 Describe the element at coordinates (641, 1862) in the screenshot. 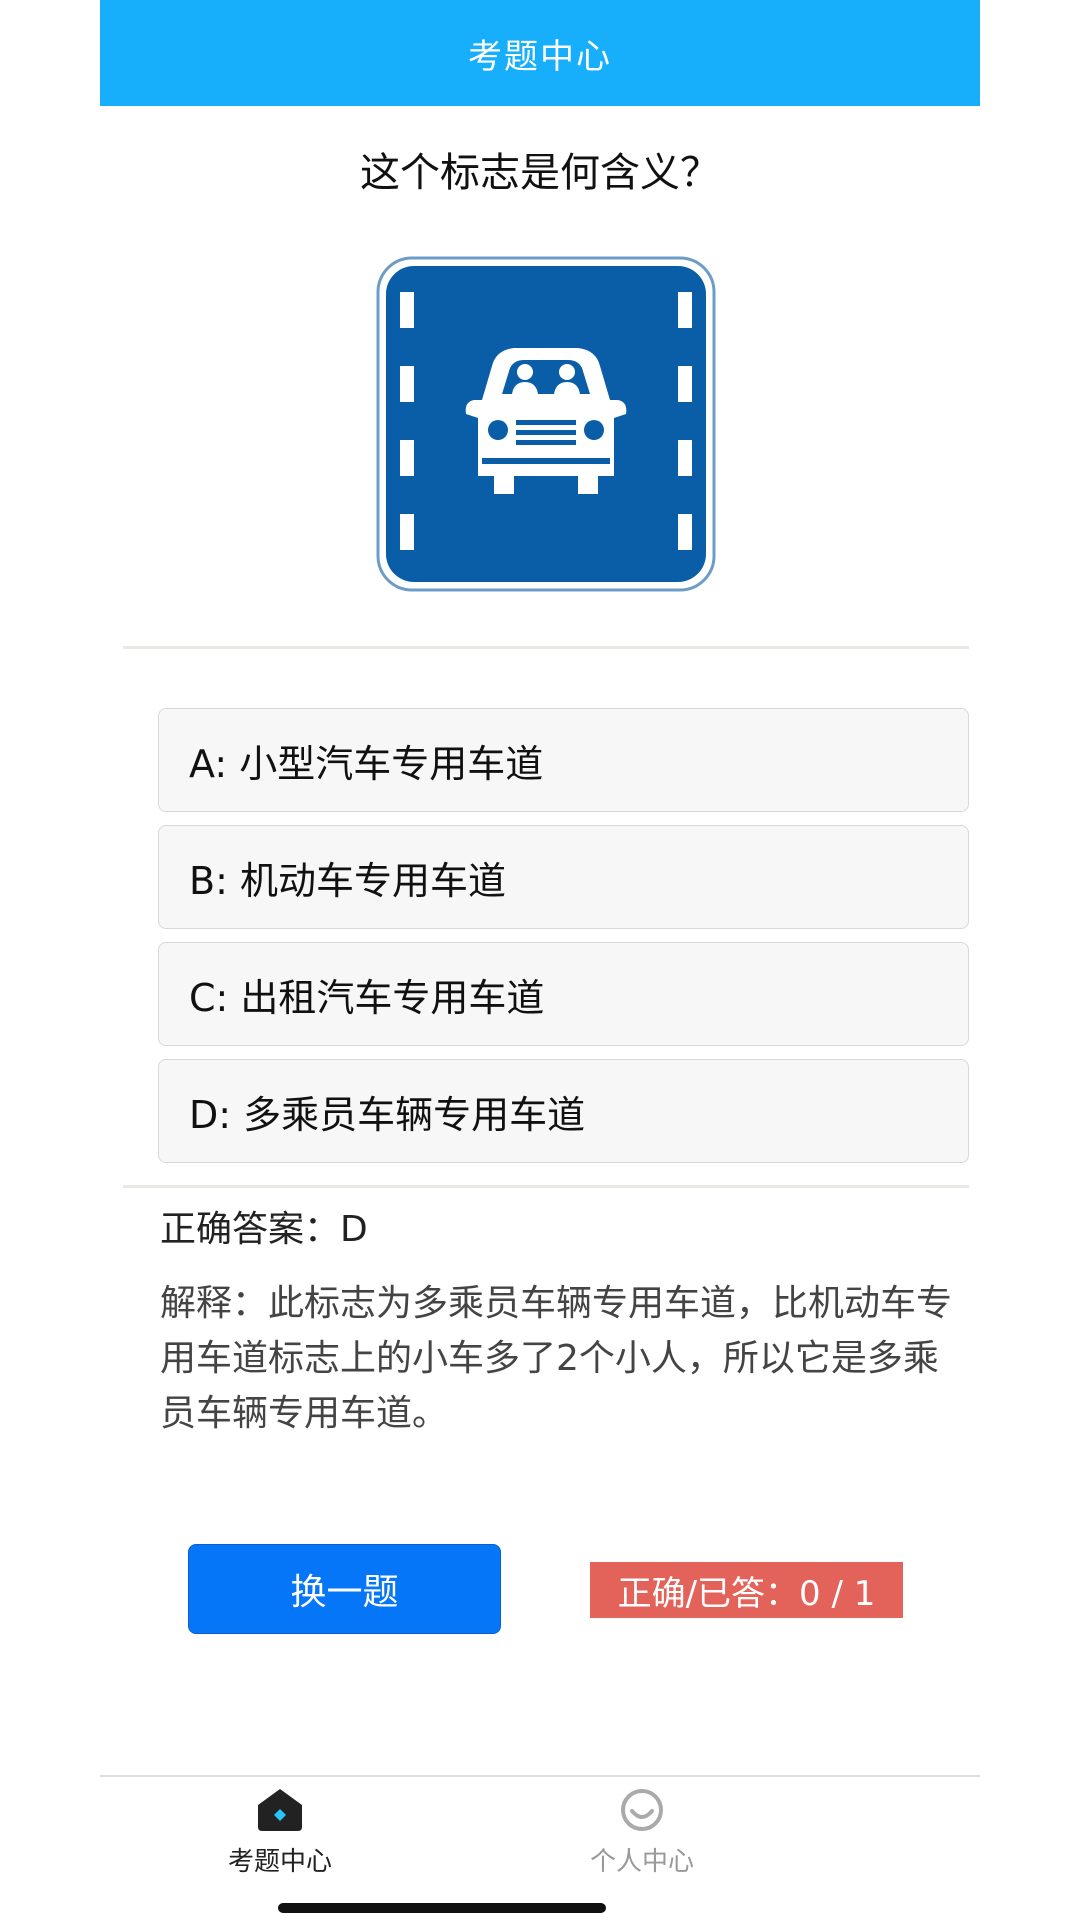

I see `tab-profile-label: 个人中心` at that location.